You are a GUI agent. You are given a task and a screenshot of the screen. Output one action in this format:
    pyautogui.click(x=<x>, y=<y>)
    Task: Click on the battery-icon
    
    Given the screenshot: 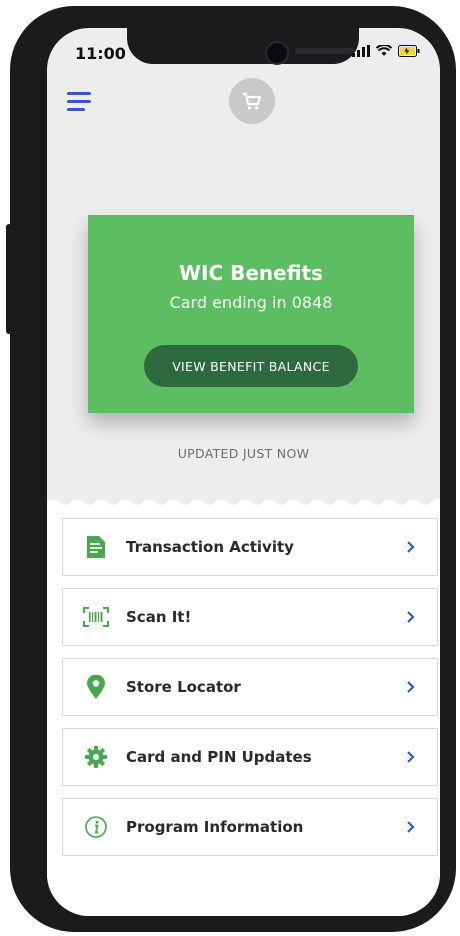 What is the action you would take?
    pyautogui.click(x=409, y=51)
    